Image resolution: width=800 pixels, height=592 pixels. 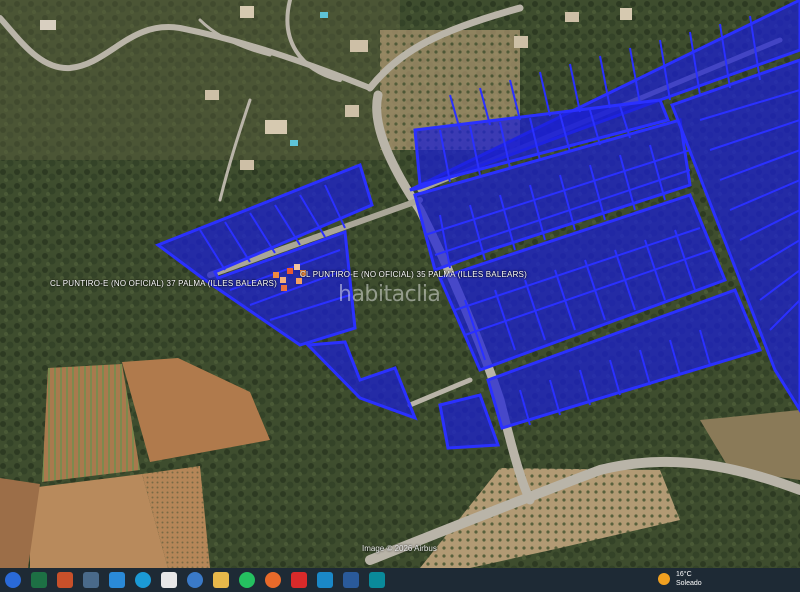 I want to click on weather-widget: 16°C Soleado, so click(x=680, y=579).